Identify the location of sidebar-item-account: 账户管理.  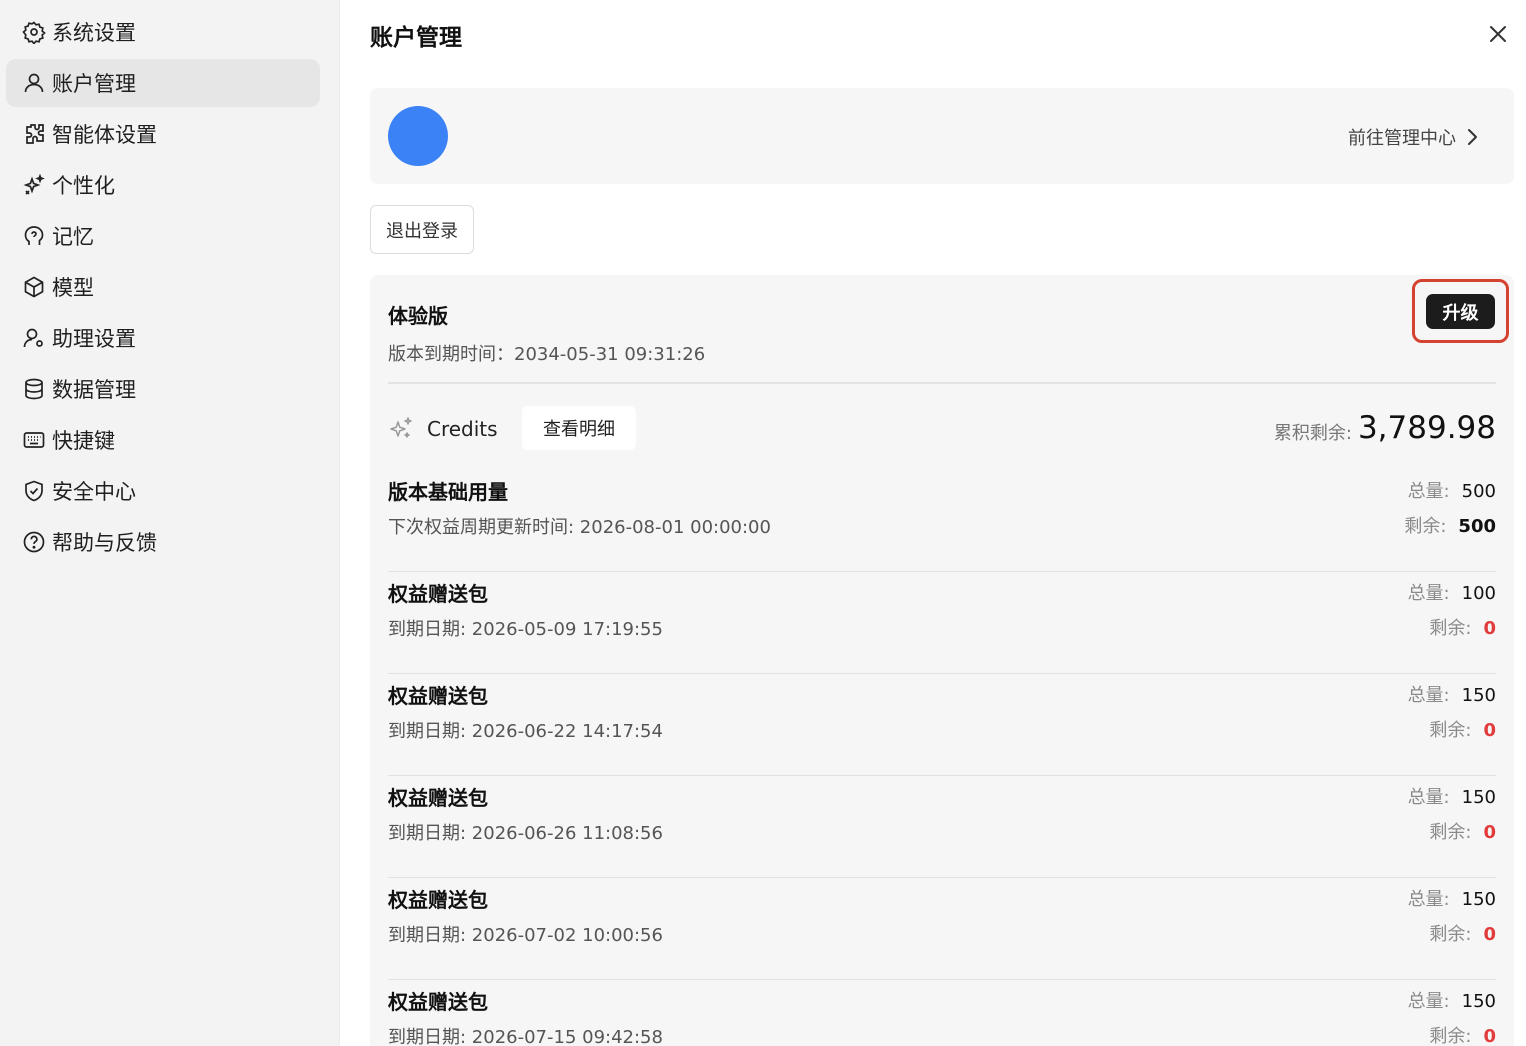
(163, 83).